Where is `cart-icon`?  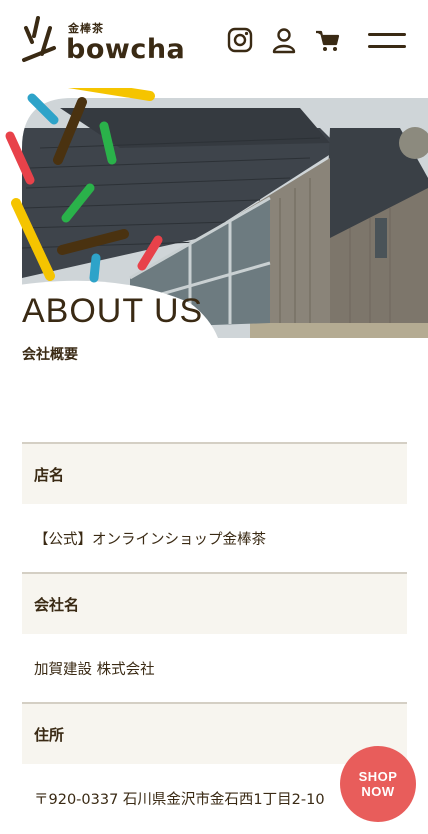
cart-icon is located at coordinates (328, 40).